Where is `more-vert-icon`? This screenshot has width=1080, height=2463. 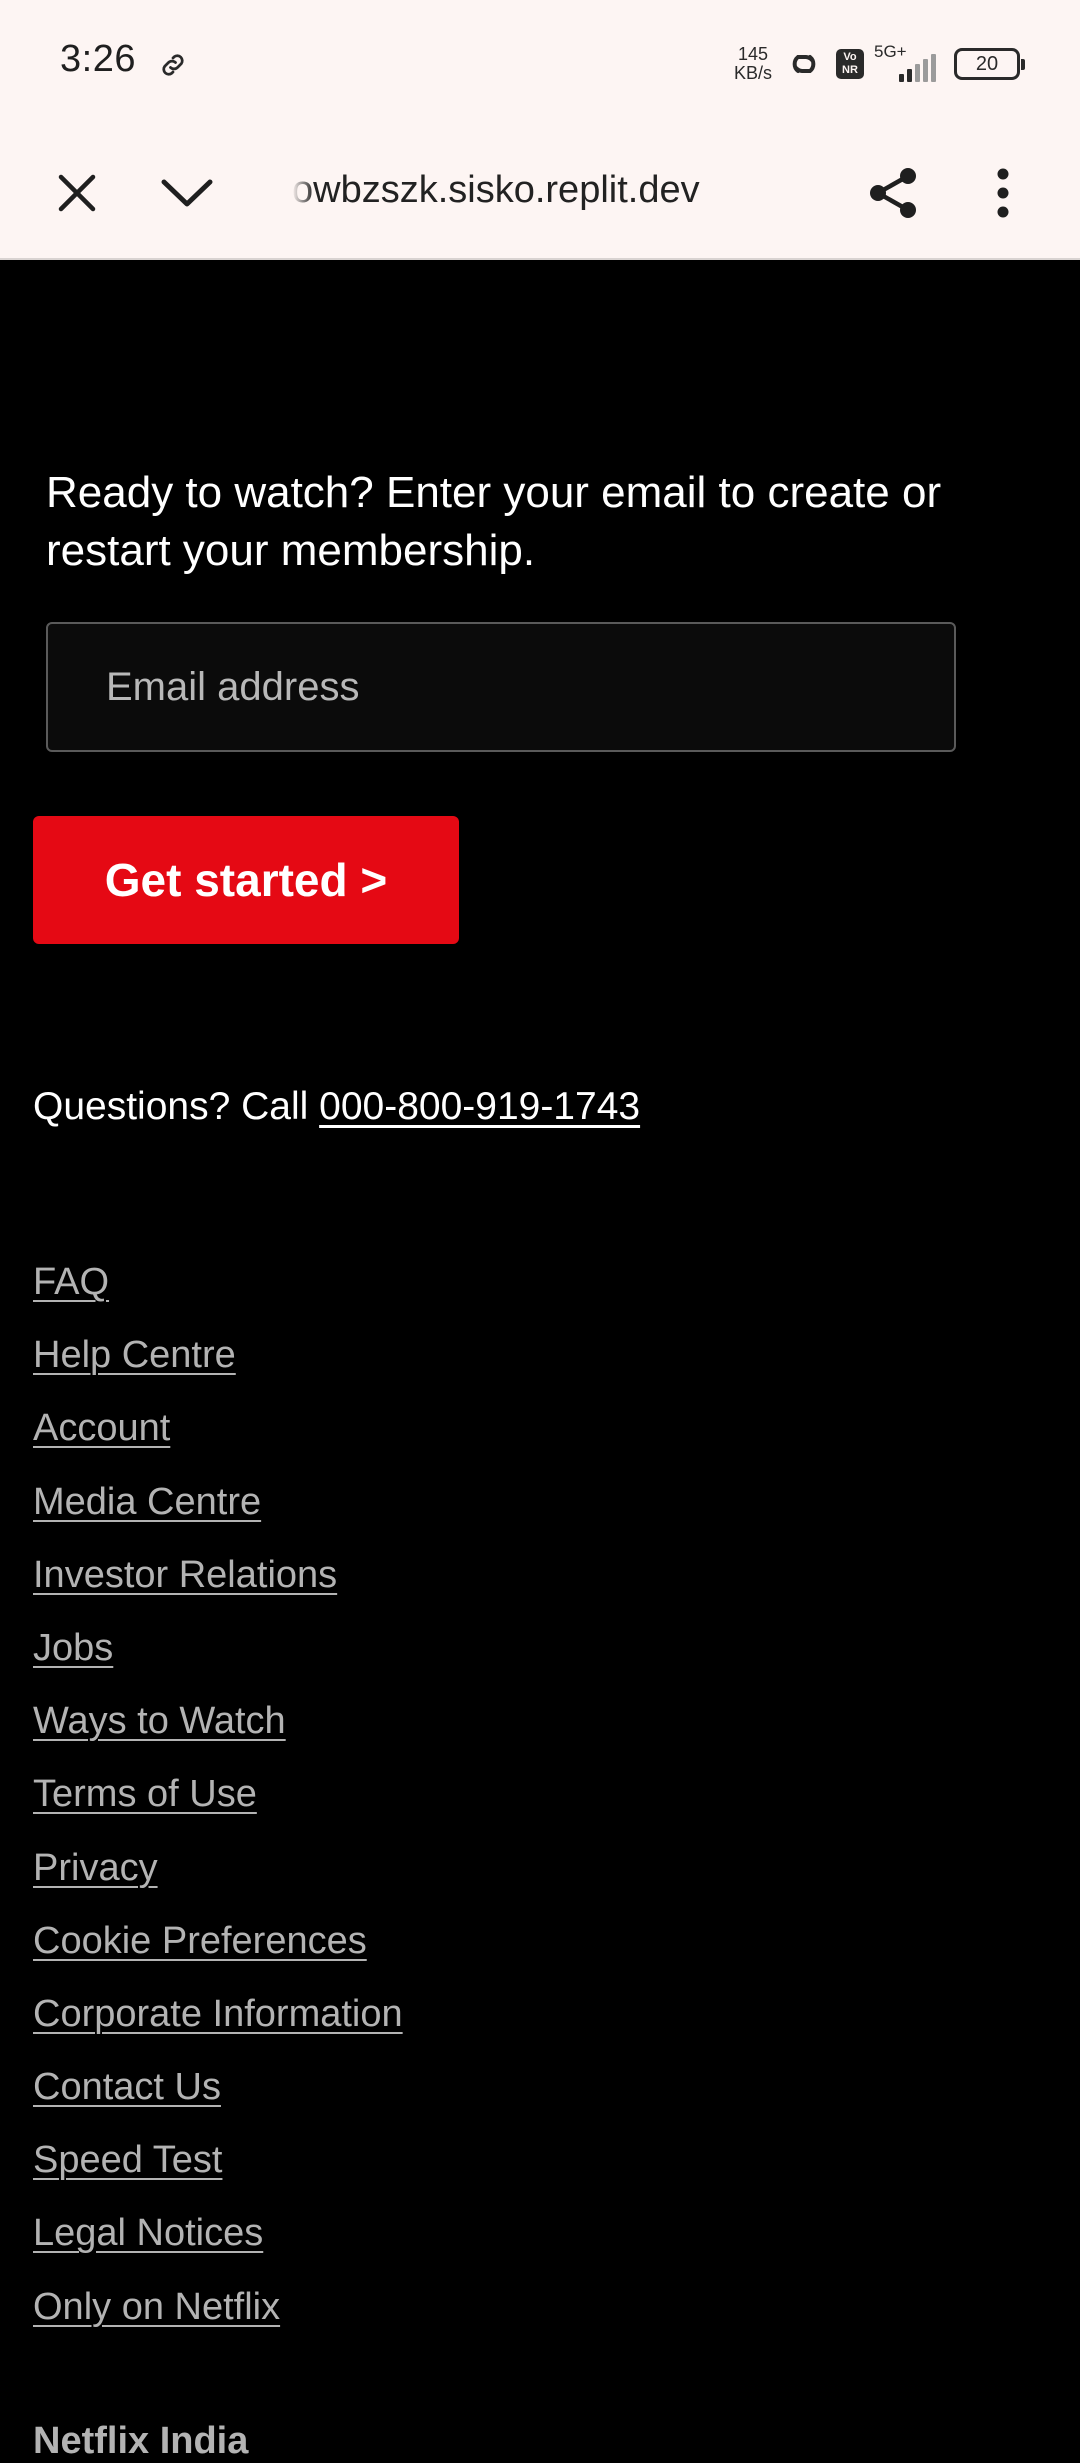
more-vert-icon is located at coordinates (1003, 193).